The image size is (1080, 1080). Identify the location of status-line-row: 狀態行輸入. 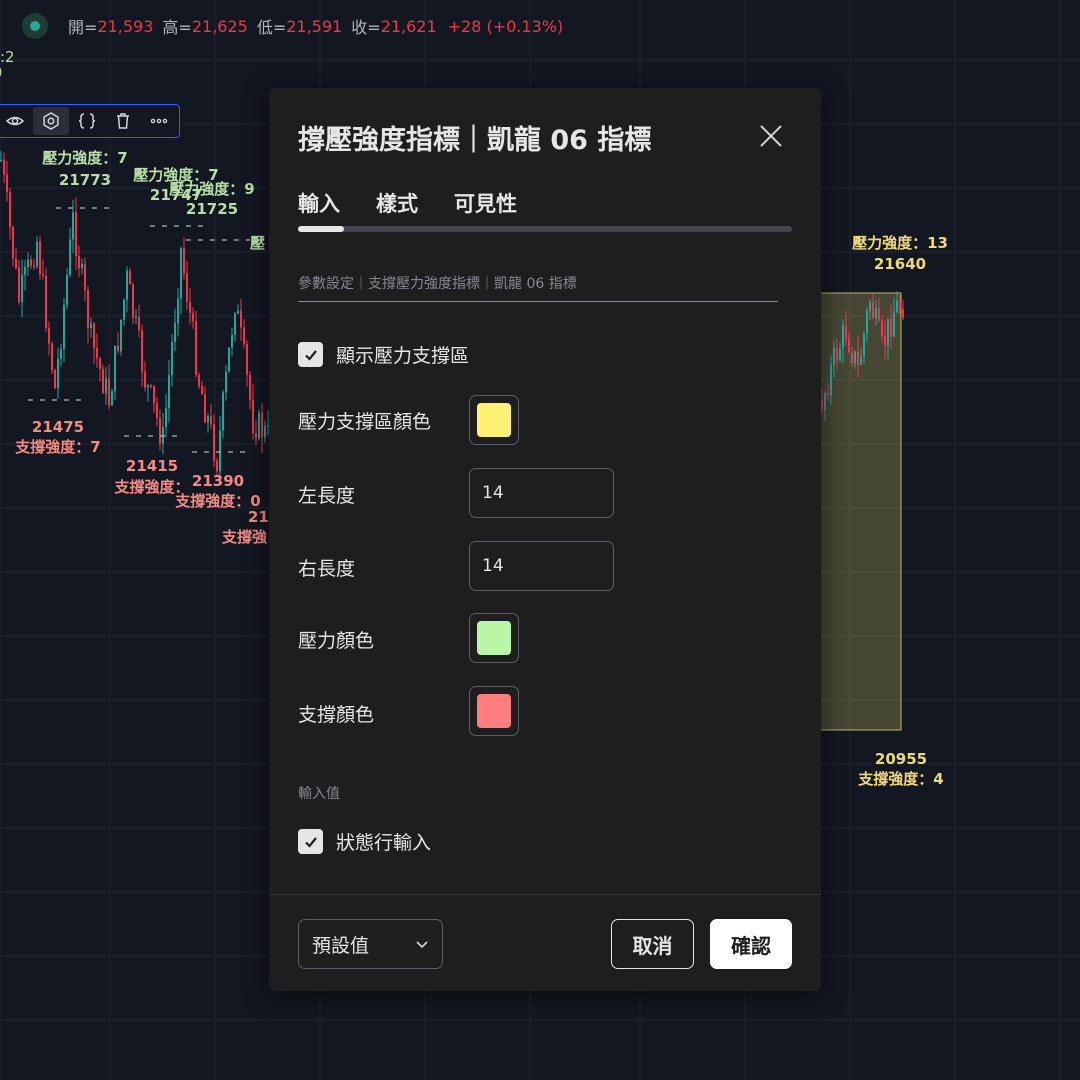
(364, 841).